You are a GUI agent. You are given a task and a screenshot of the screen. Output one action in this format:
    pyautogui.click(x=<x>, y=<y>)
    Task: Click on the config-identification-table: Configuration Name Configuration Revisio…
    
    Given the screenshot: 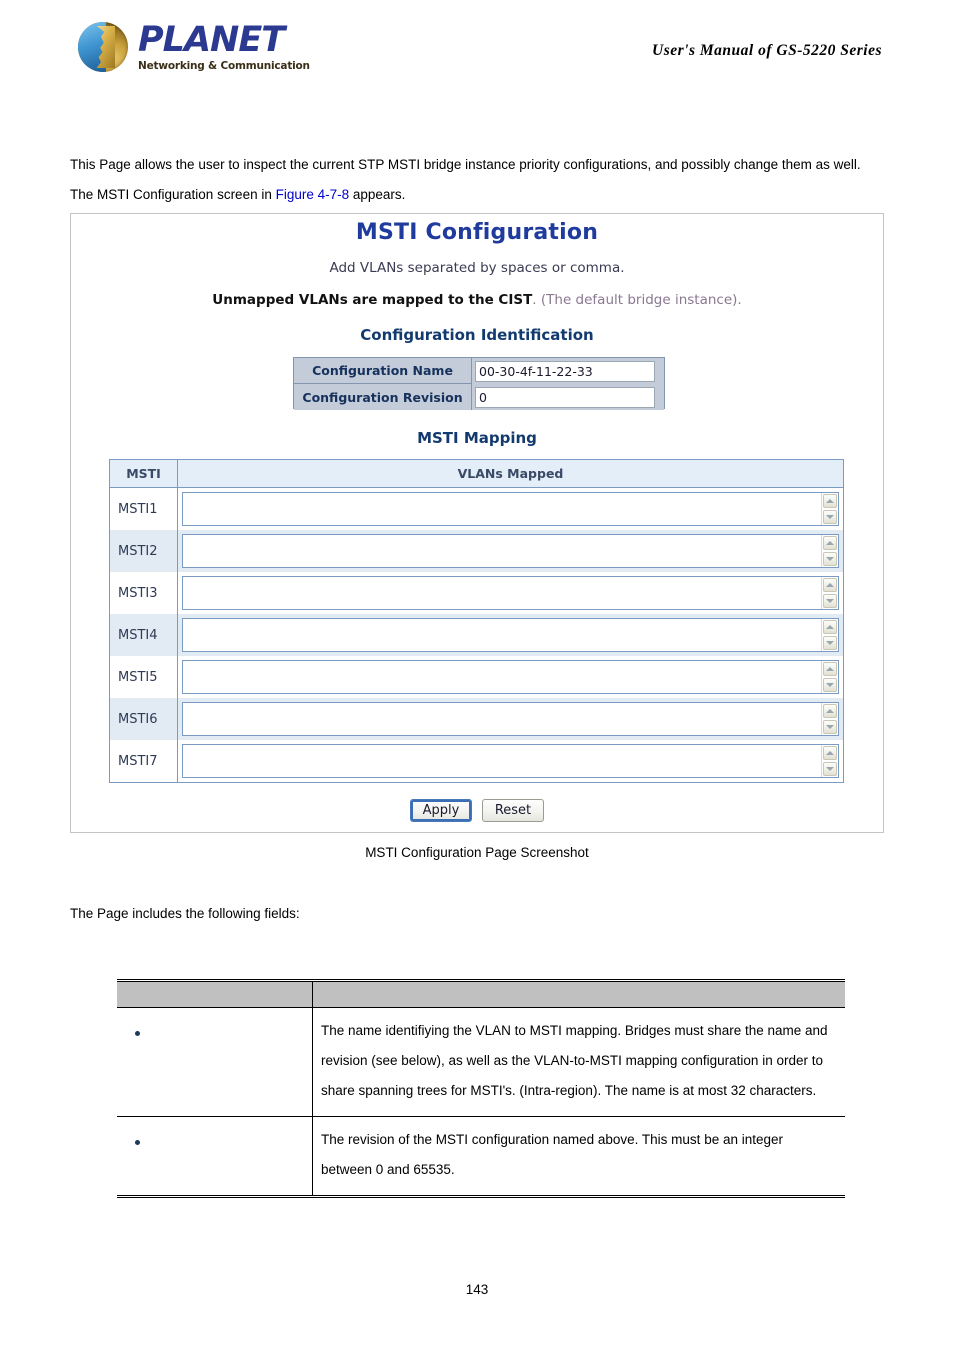 What is the action you would take?
    pyautogui.click(x=479, y=383)
    